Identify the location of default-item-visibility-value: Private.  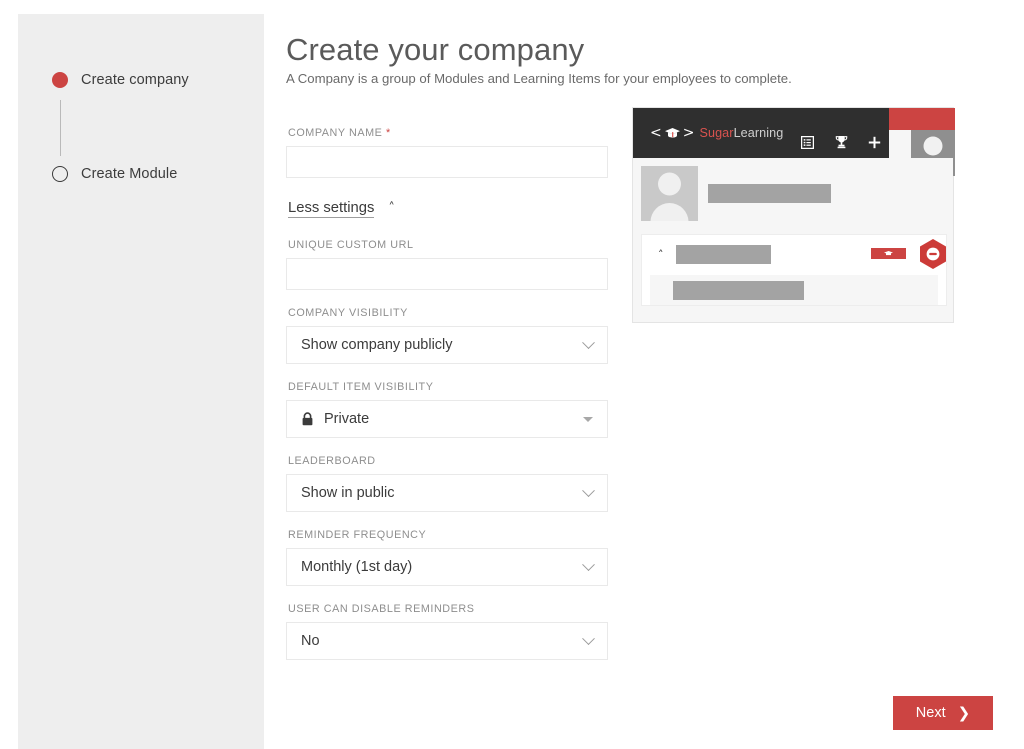
(347, 419).